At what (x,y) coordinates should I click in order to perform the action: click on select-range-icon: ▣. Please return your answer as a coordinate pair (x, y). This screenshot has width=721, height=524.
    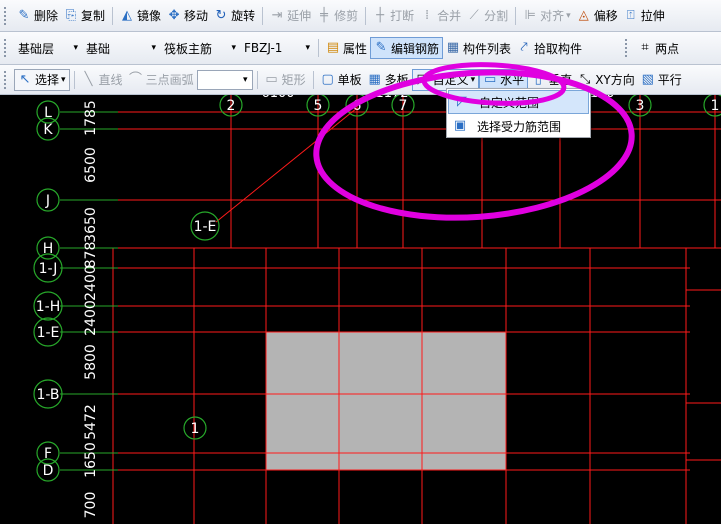
    Looking at the image, I should click on (460, 125).